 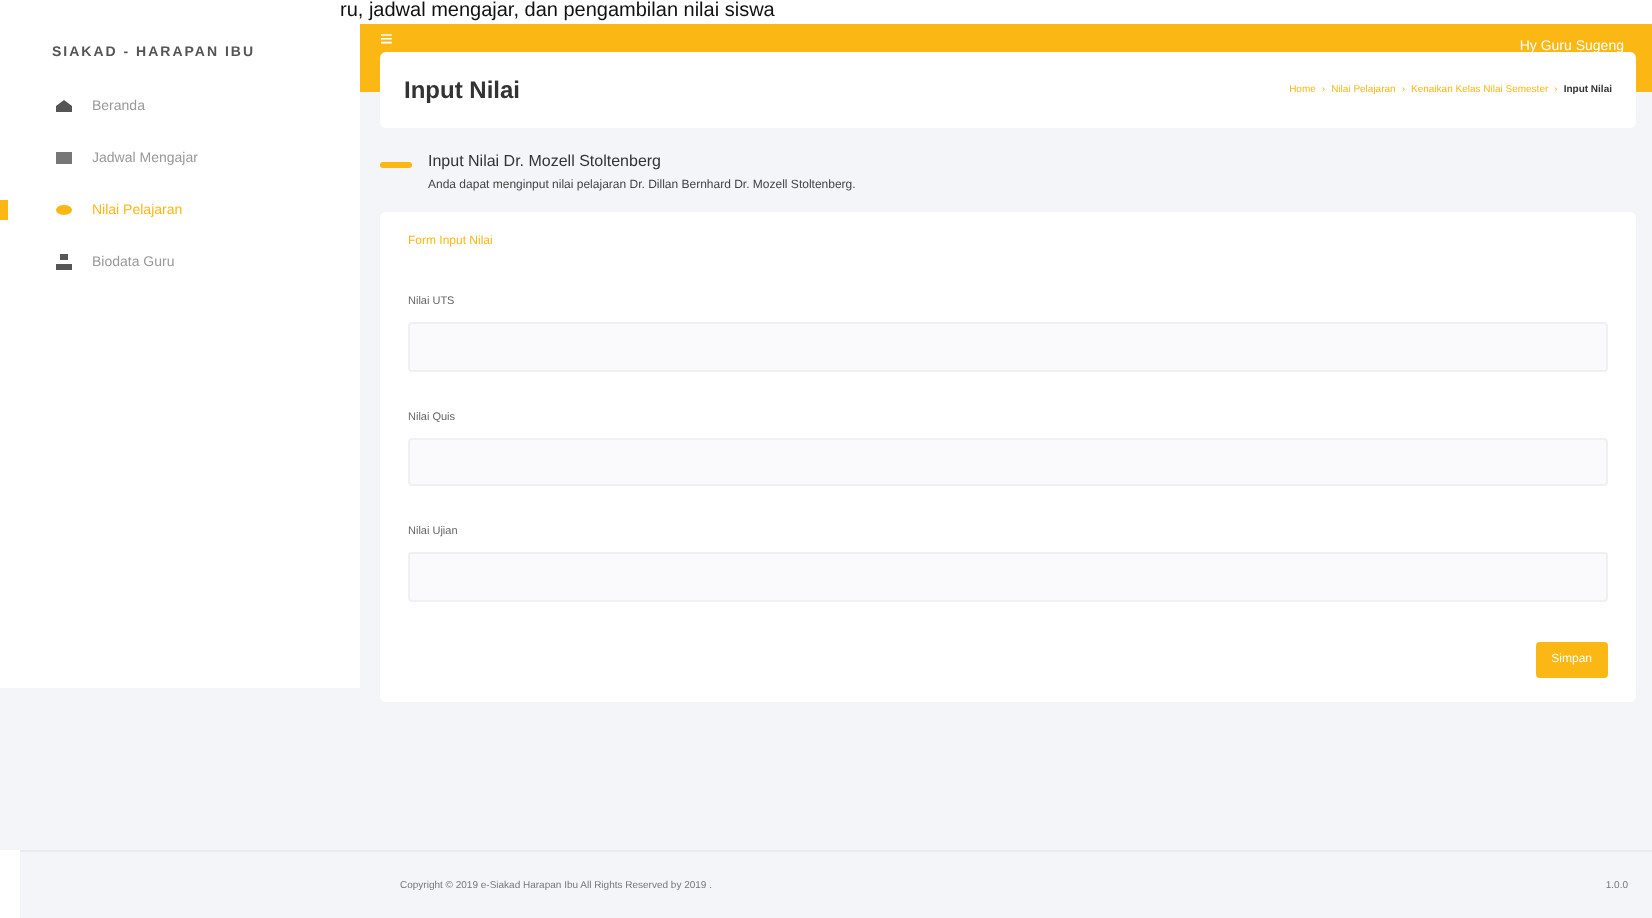 I want to click on menu-button: ≡, so click(x=386, y=40).